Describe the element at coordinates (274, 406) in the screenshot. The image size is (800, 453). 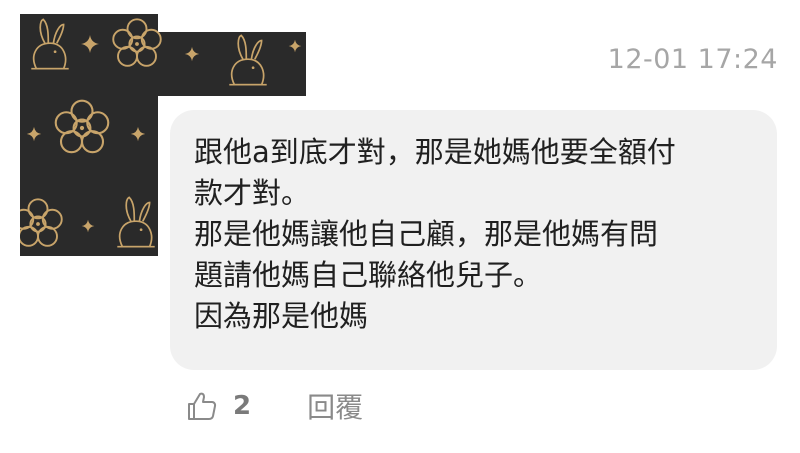
I see `comment-actions: 2 回覆` at that location.